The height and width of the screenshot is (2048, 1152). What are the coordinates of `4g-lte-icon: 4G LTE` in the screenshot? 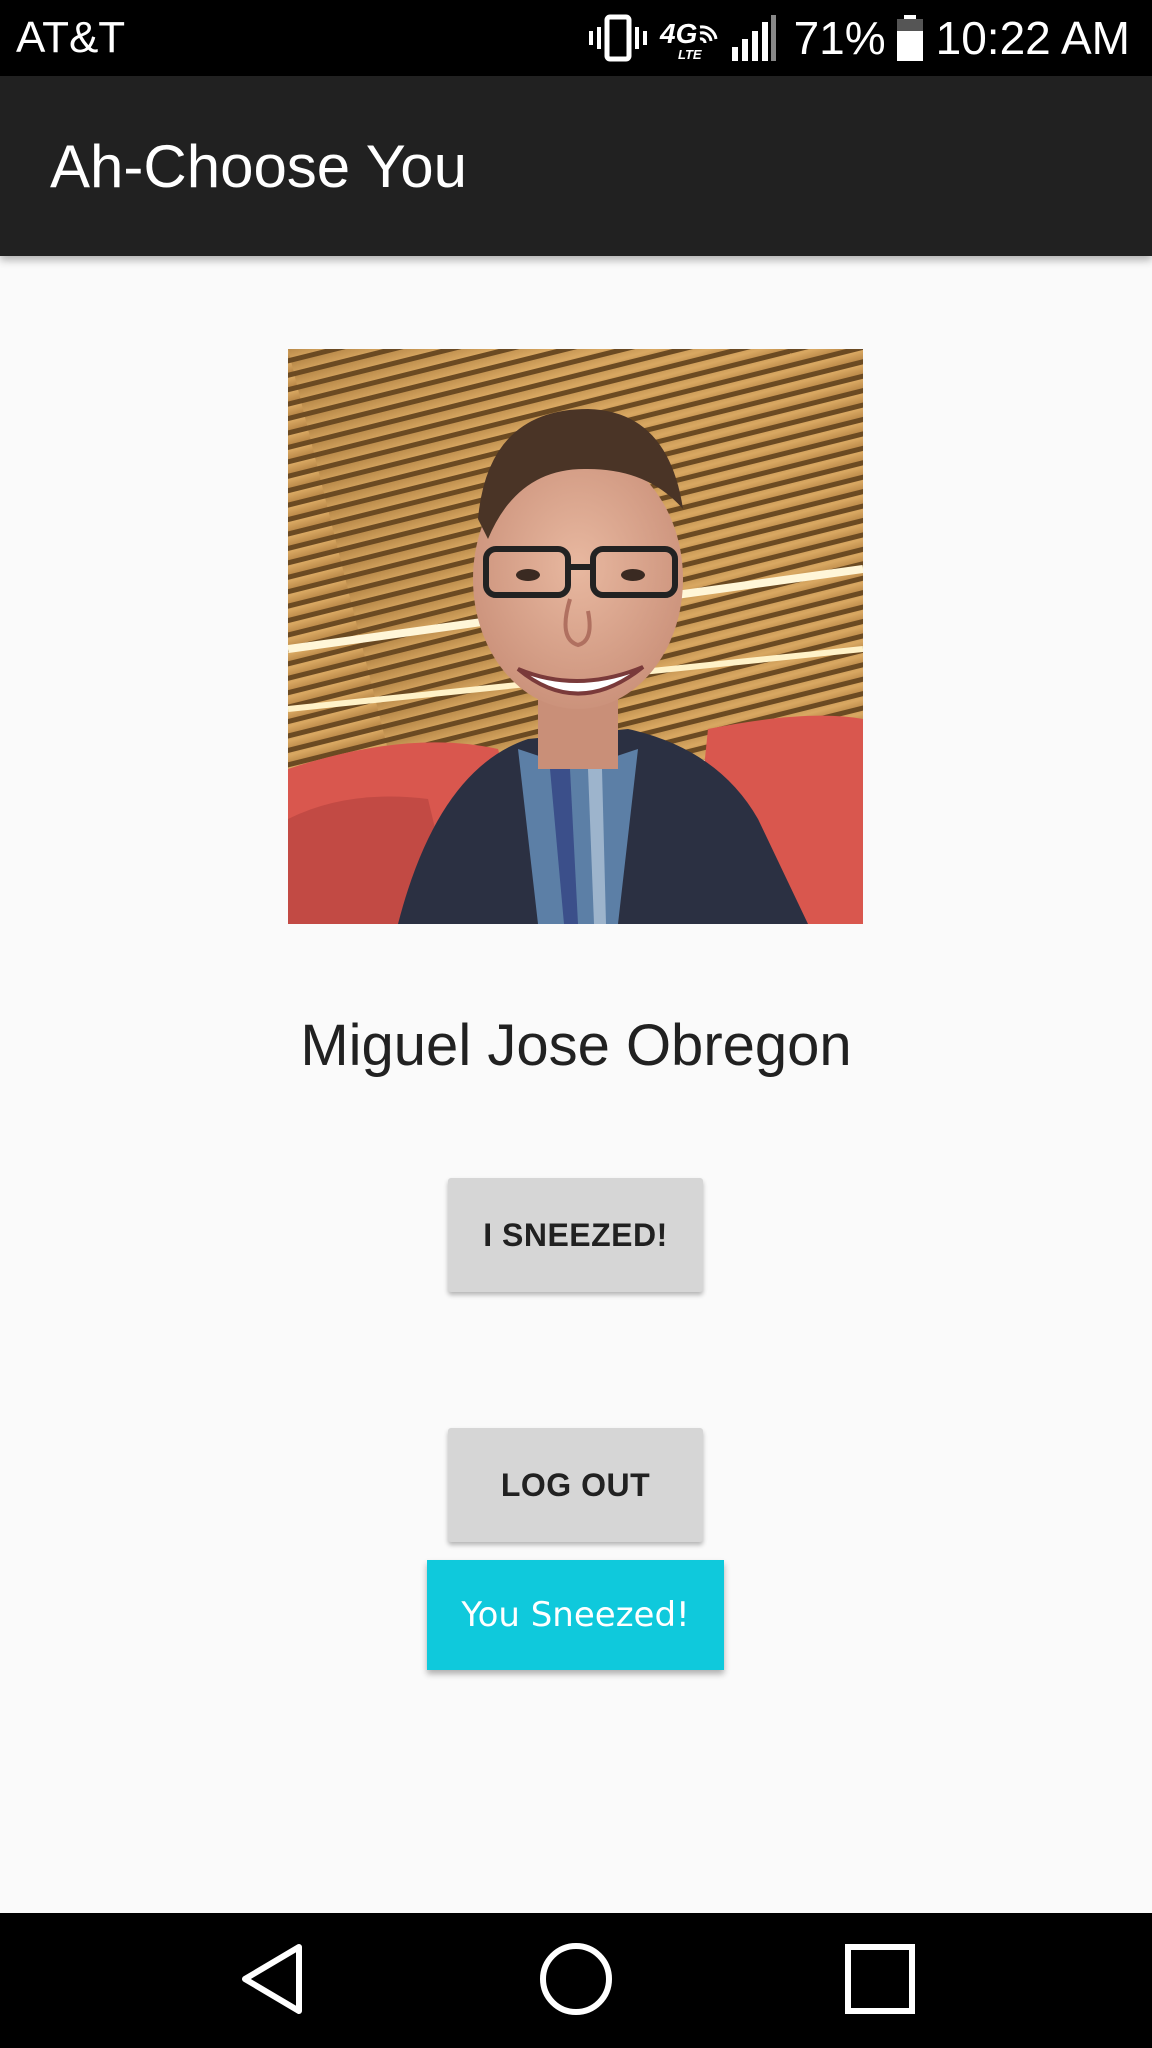 It's located at (689, 38).